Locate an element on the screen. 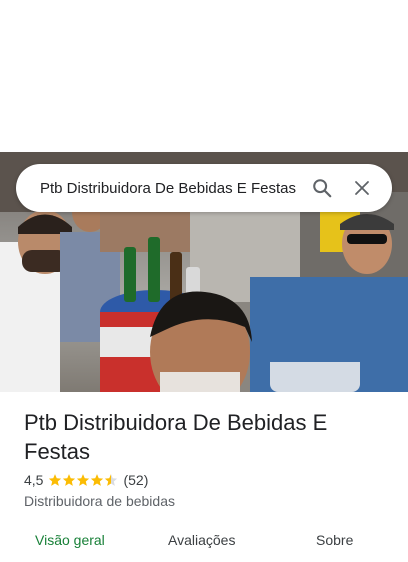  rating-row: 4,5 (52) is located at coordinates (86, 480).